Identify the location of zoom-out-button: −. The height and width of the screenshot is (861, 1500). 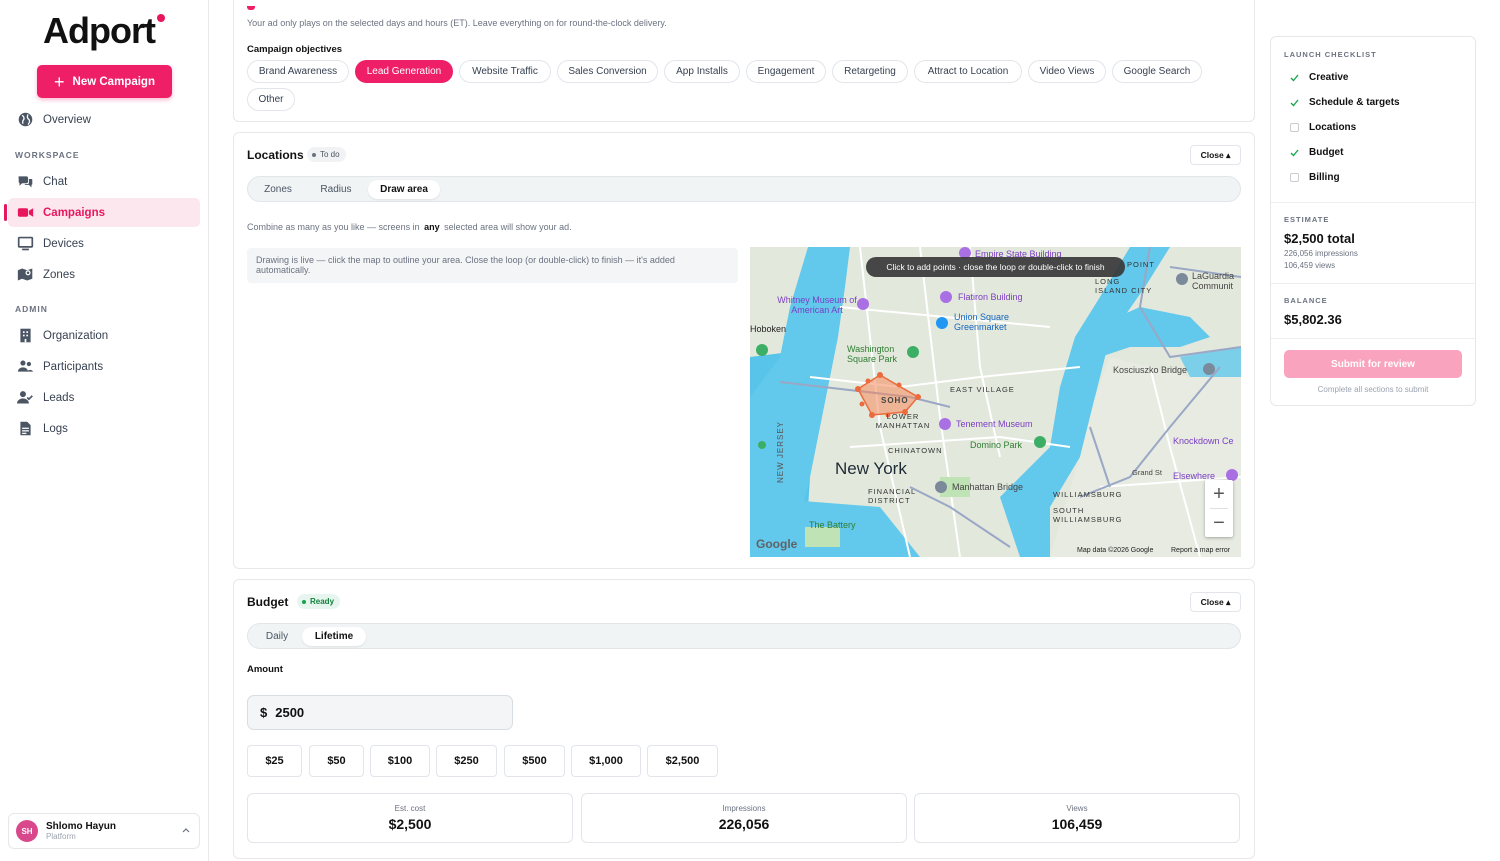
(1219, 523).